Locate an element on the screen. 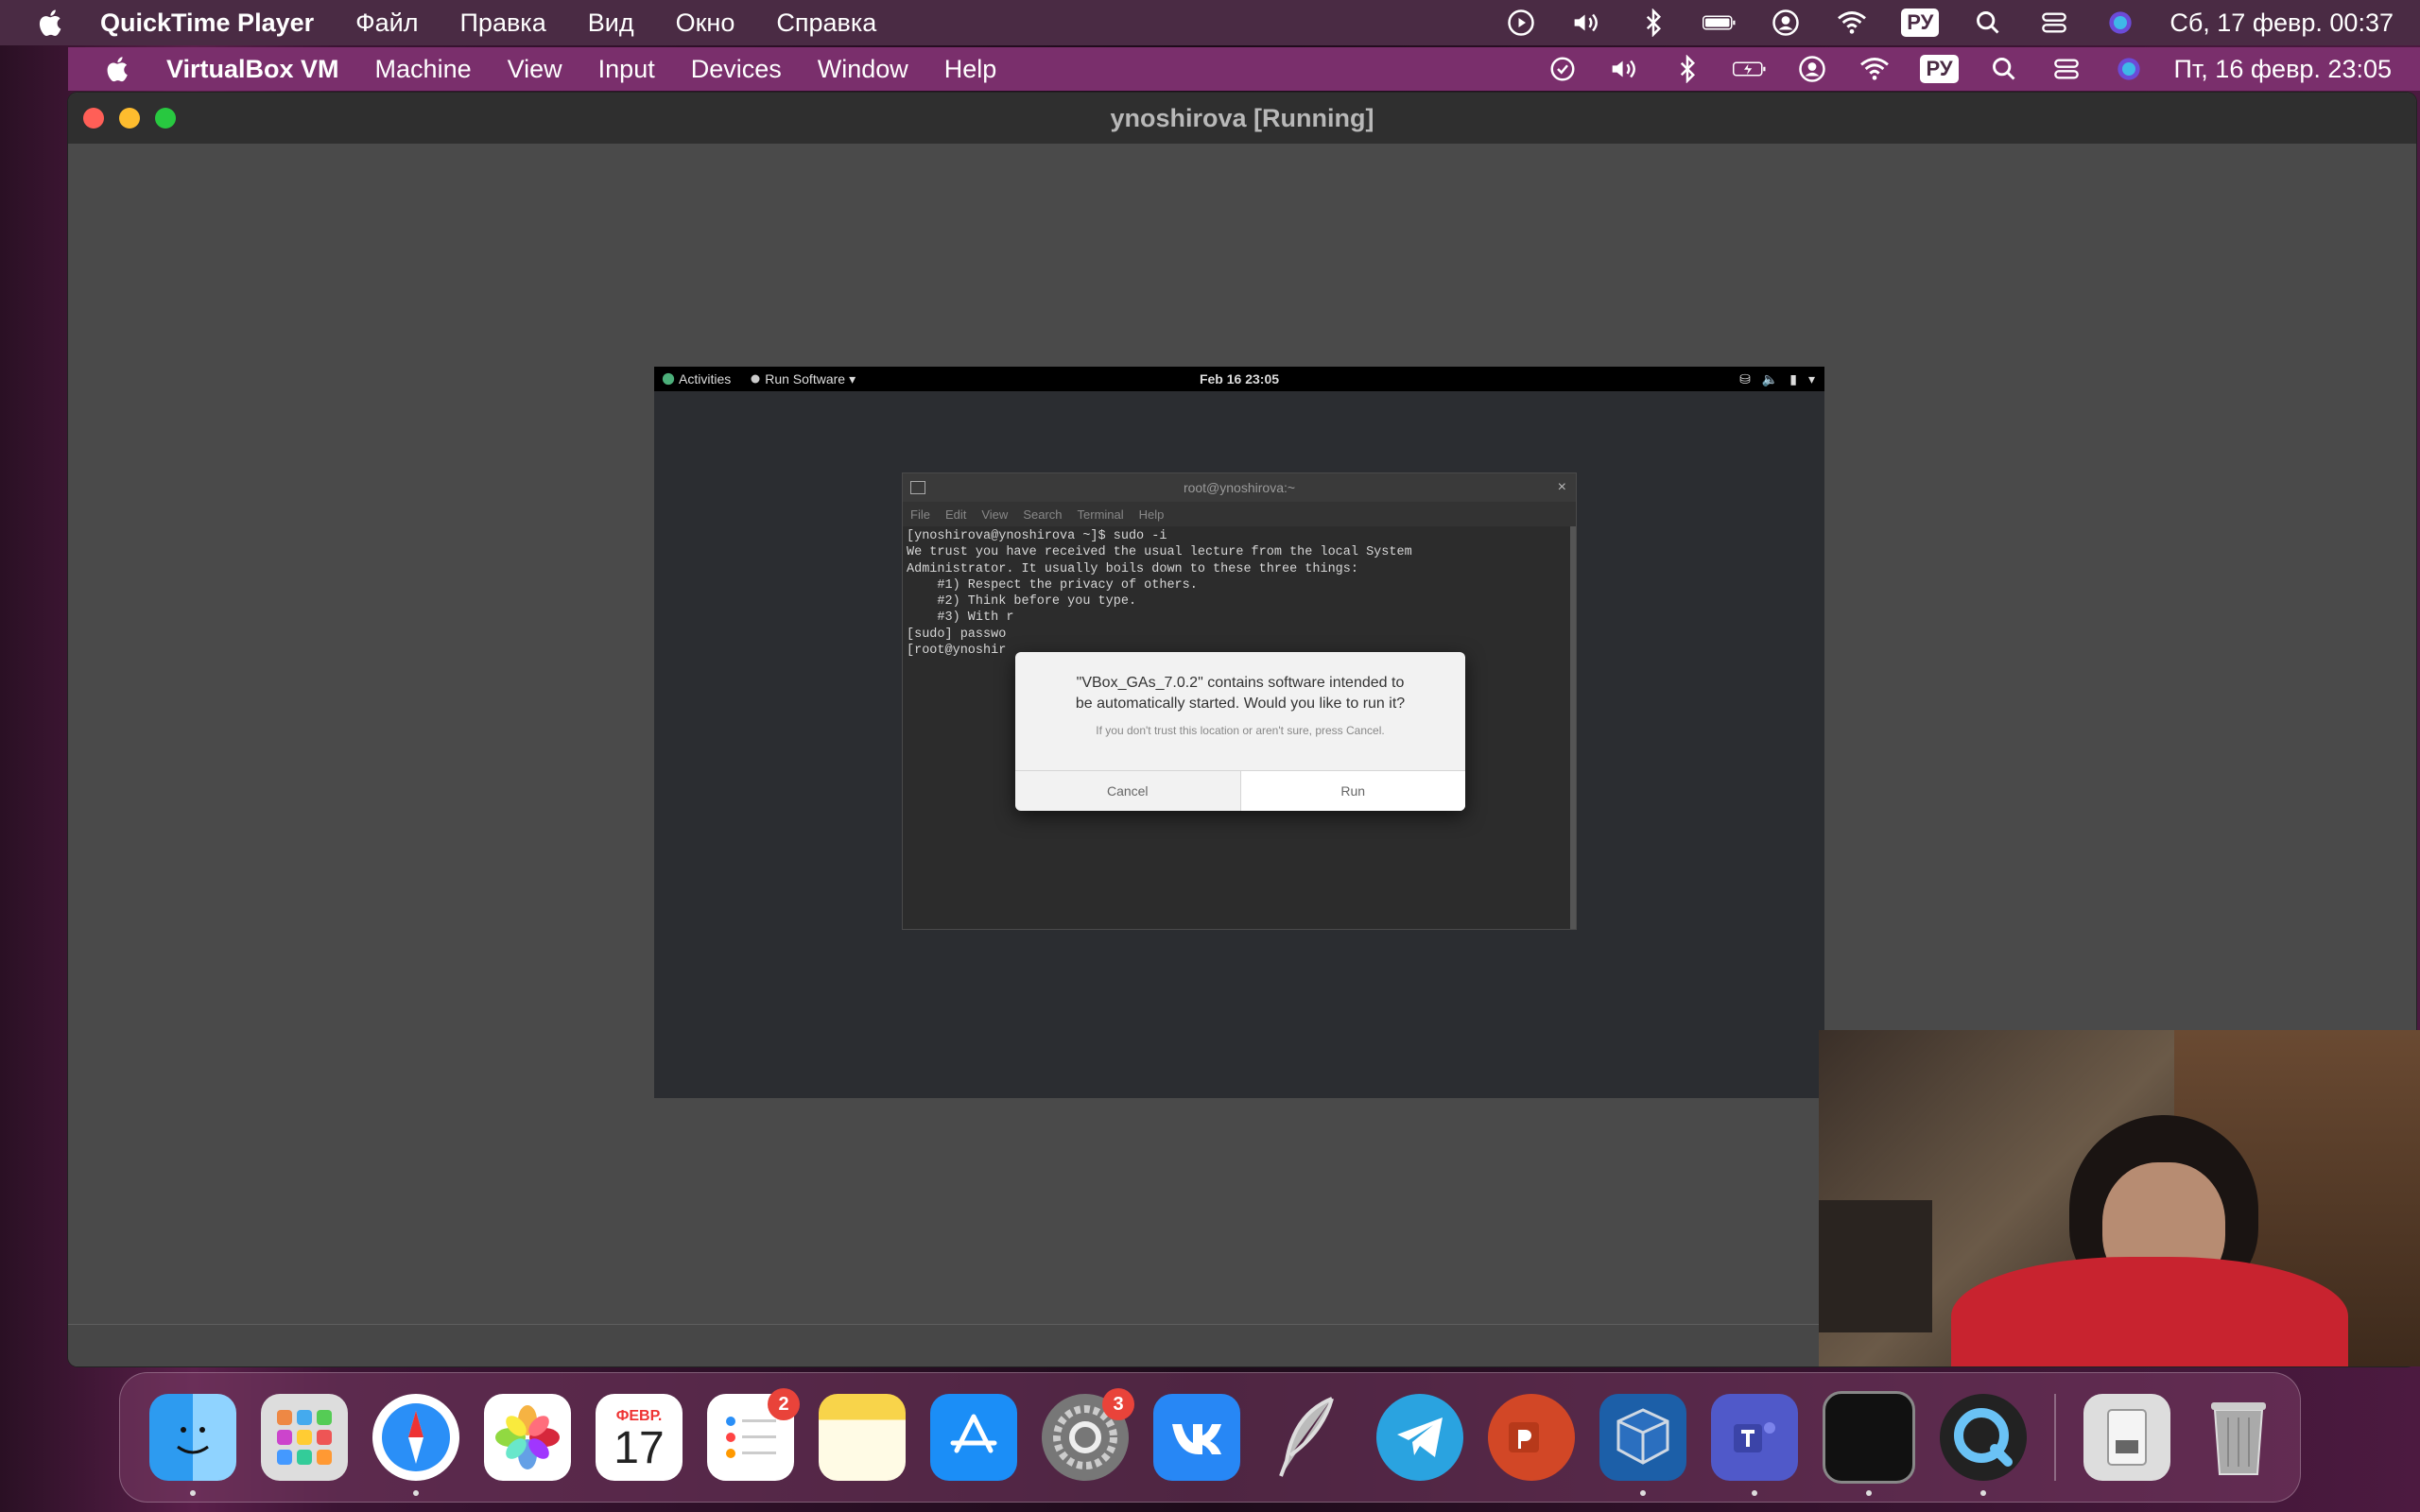  dialog-buttons: Cancel Run is located at coordinates (1240, 790).